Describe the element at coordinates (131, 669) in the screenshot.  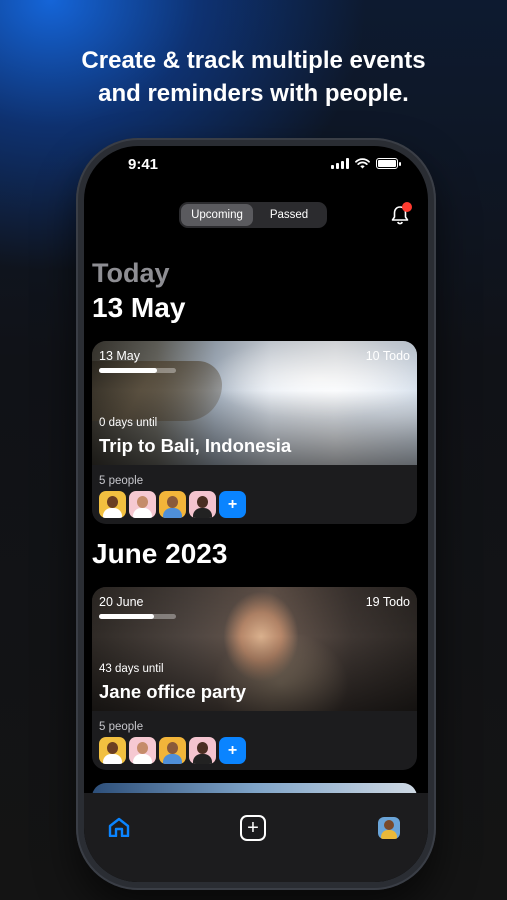
I see `event-days-until: 43 days until` at that location.